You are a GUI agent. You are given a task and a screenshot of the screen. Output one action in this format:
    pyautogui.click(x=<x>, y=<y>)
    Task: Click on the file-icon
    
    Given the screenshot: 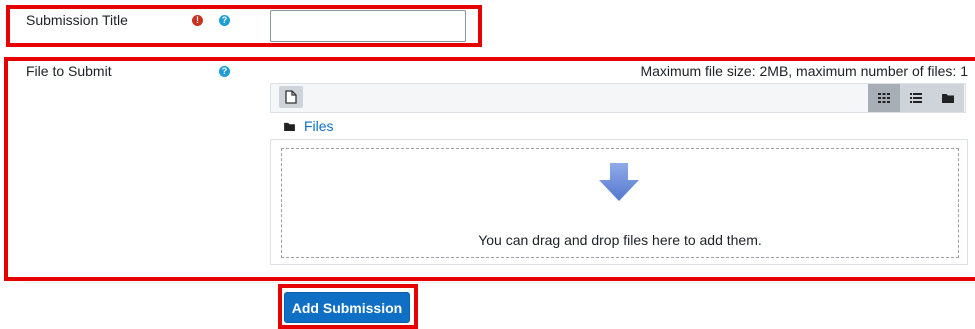 What is the action you would take?
    pyautogui.click(x=291, y=97)
    